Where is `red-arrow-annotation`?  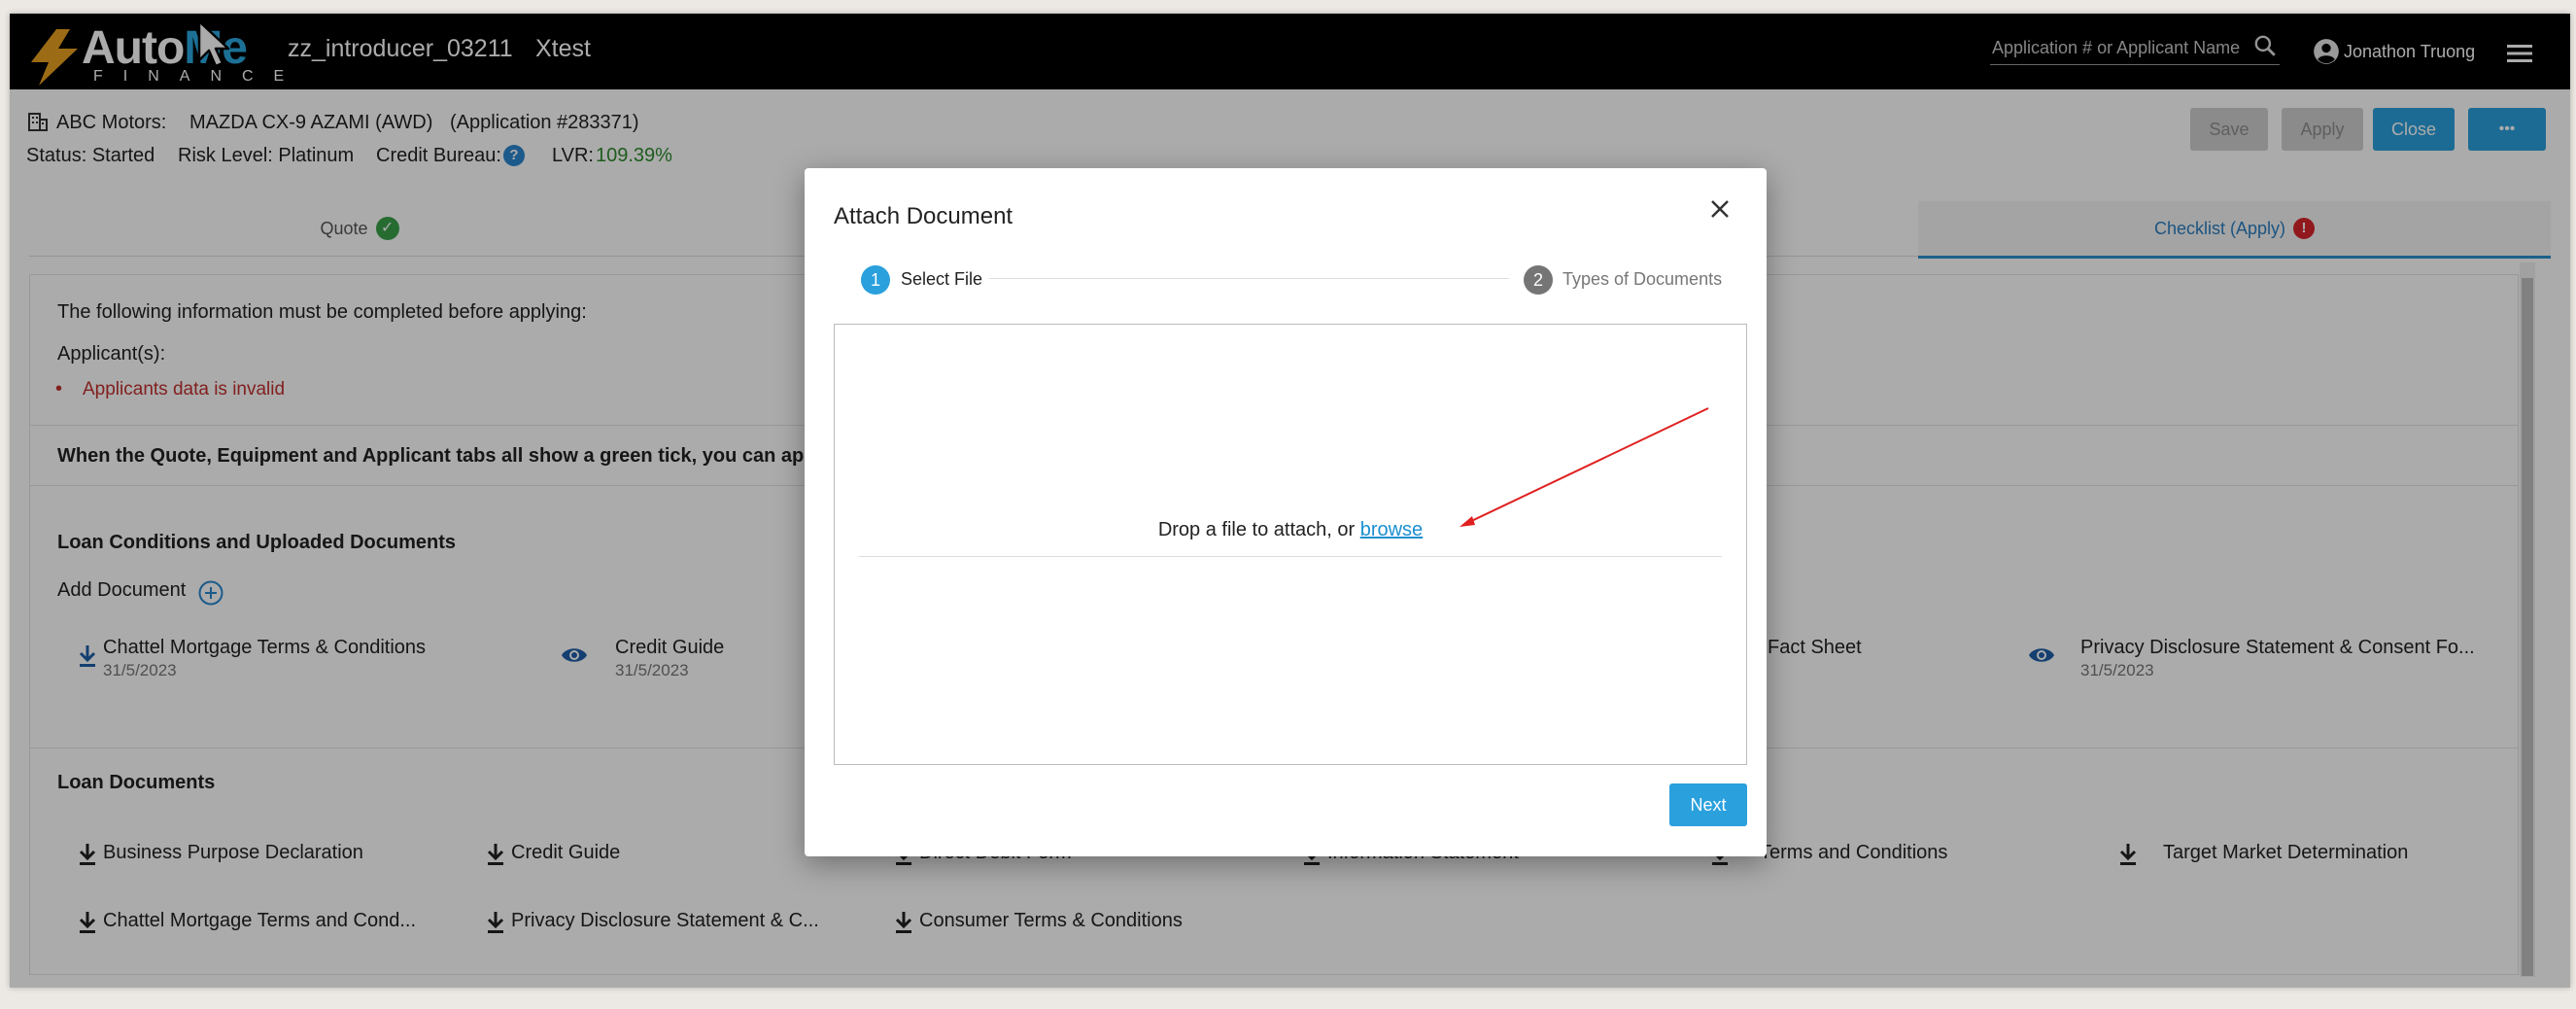 red-arrow-annotation is located at coordinates (1585, 467).